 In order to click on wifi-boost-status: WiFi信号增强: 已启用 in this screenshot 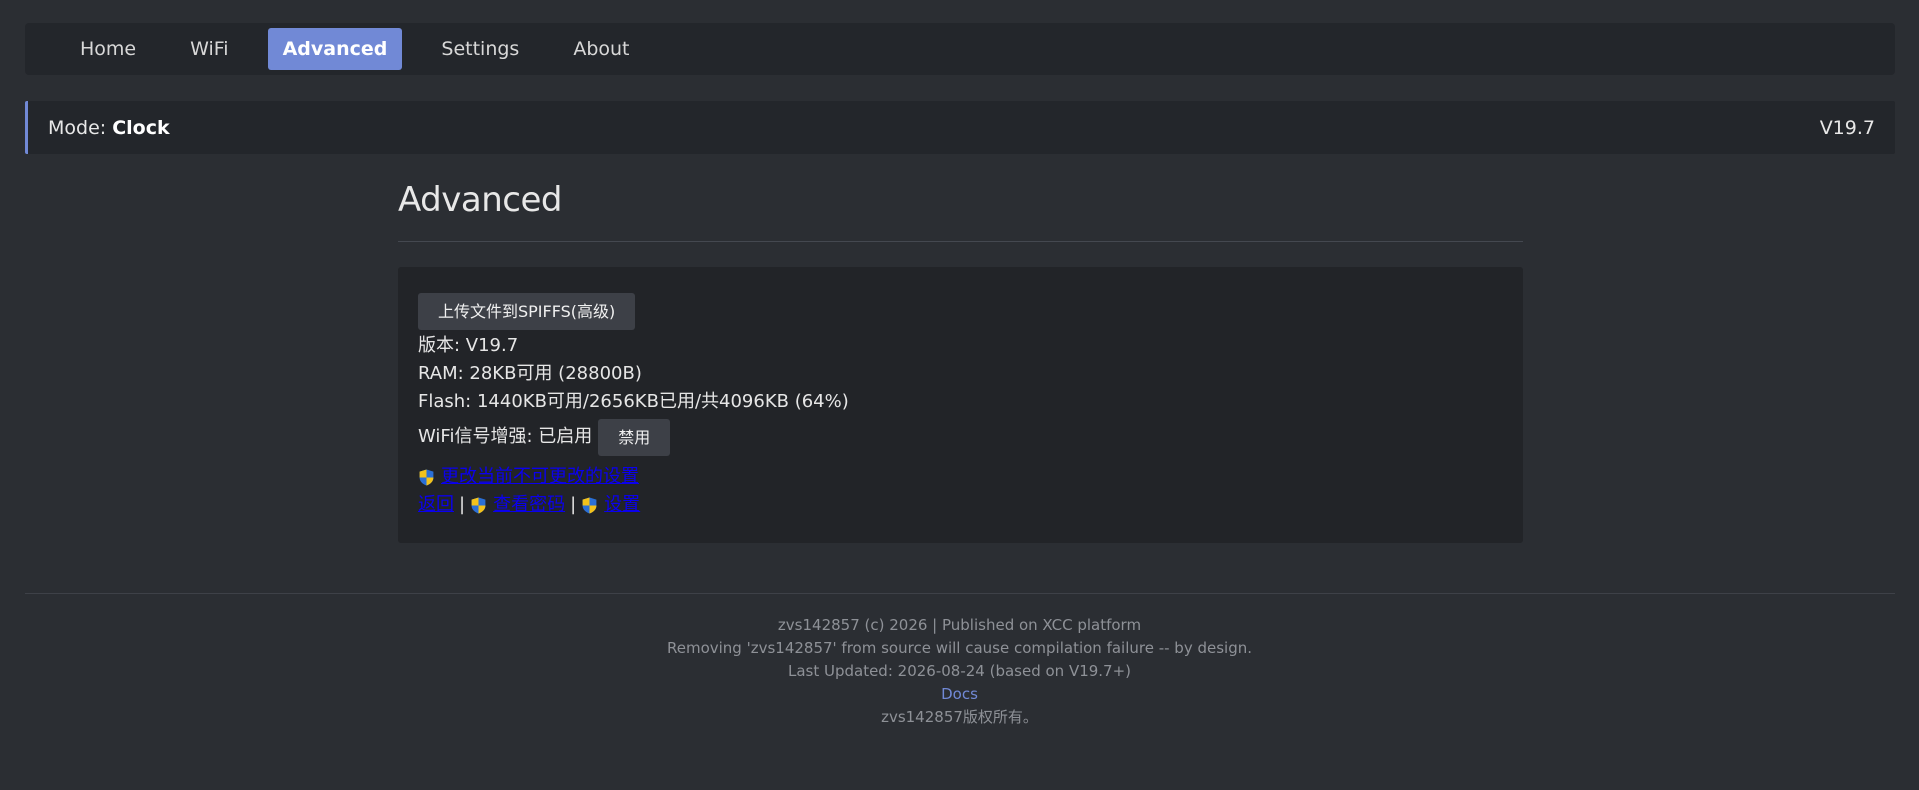, I will do `click(505, 436)`.